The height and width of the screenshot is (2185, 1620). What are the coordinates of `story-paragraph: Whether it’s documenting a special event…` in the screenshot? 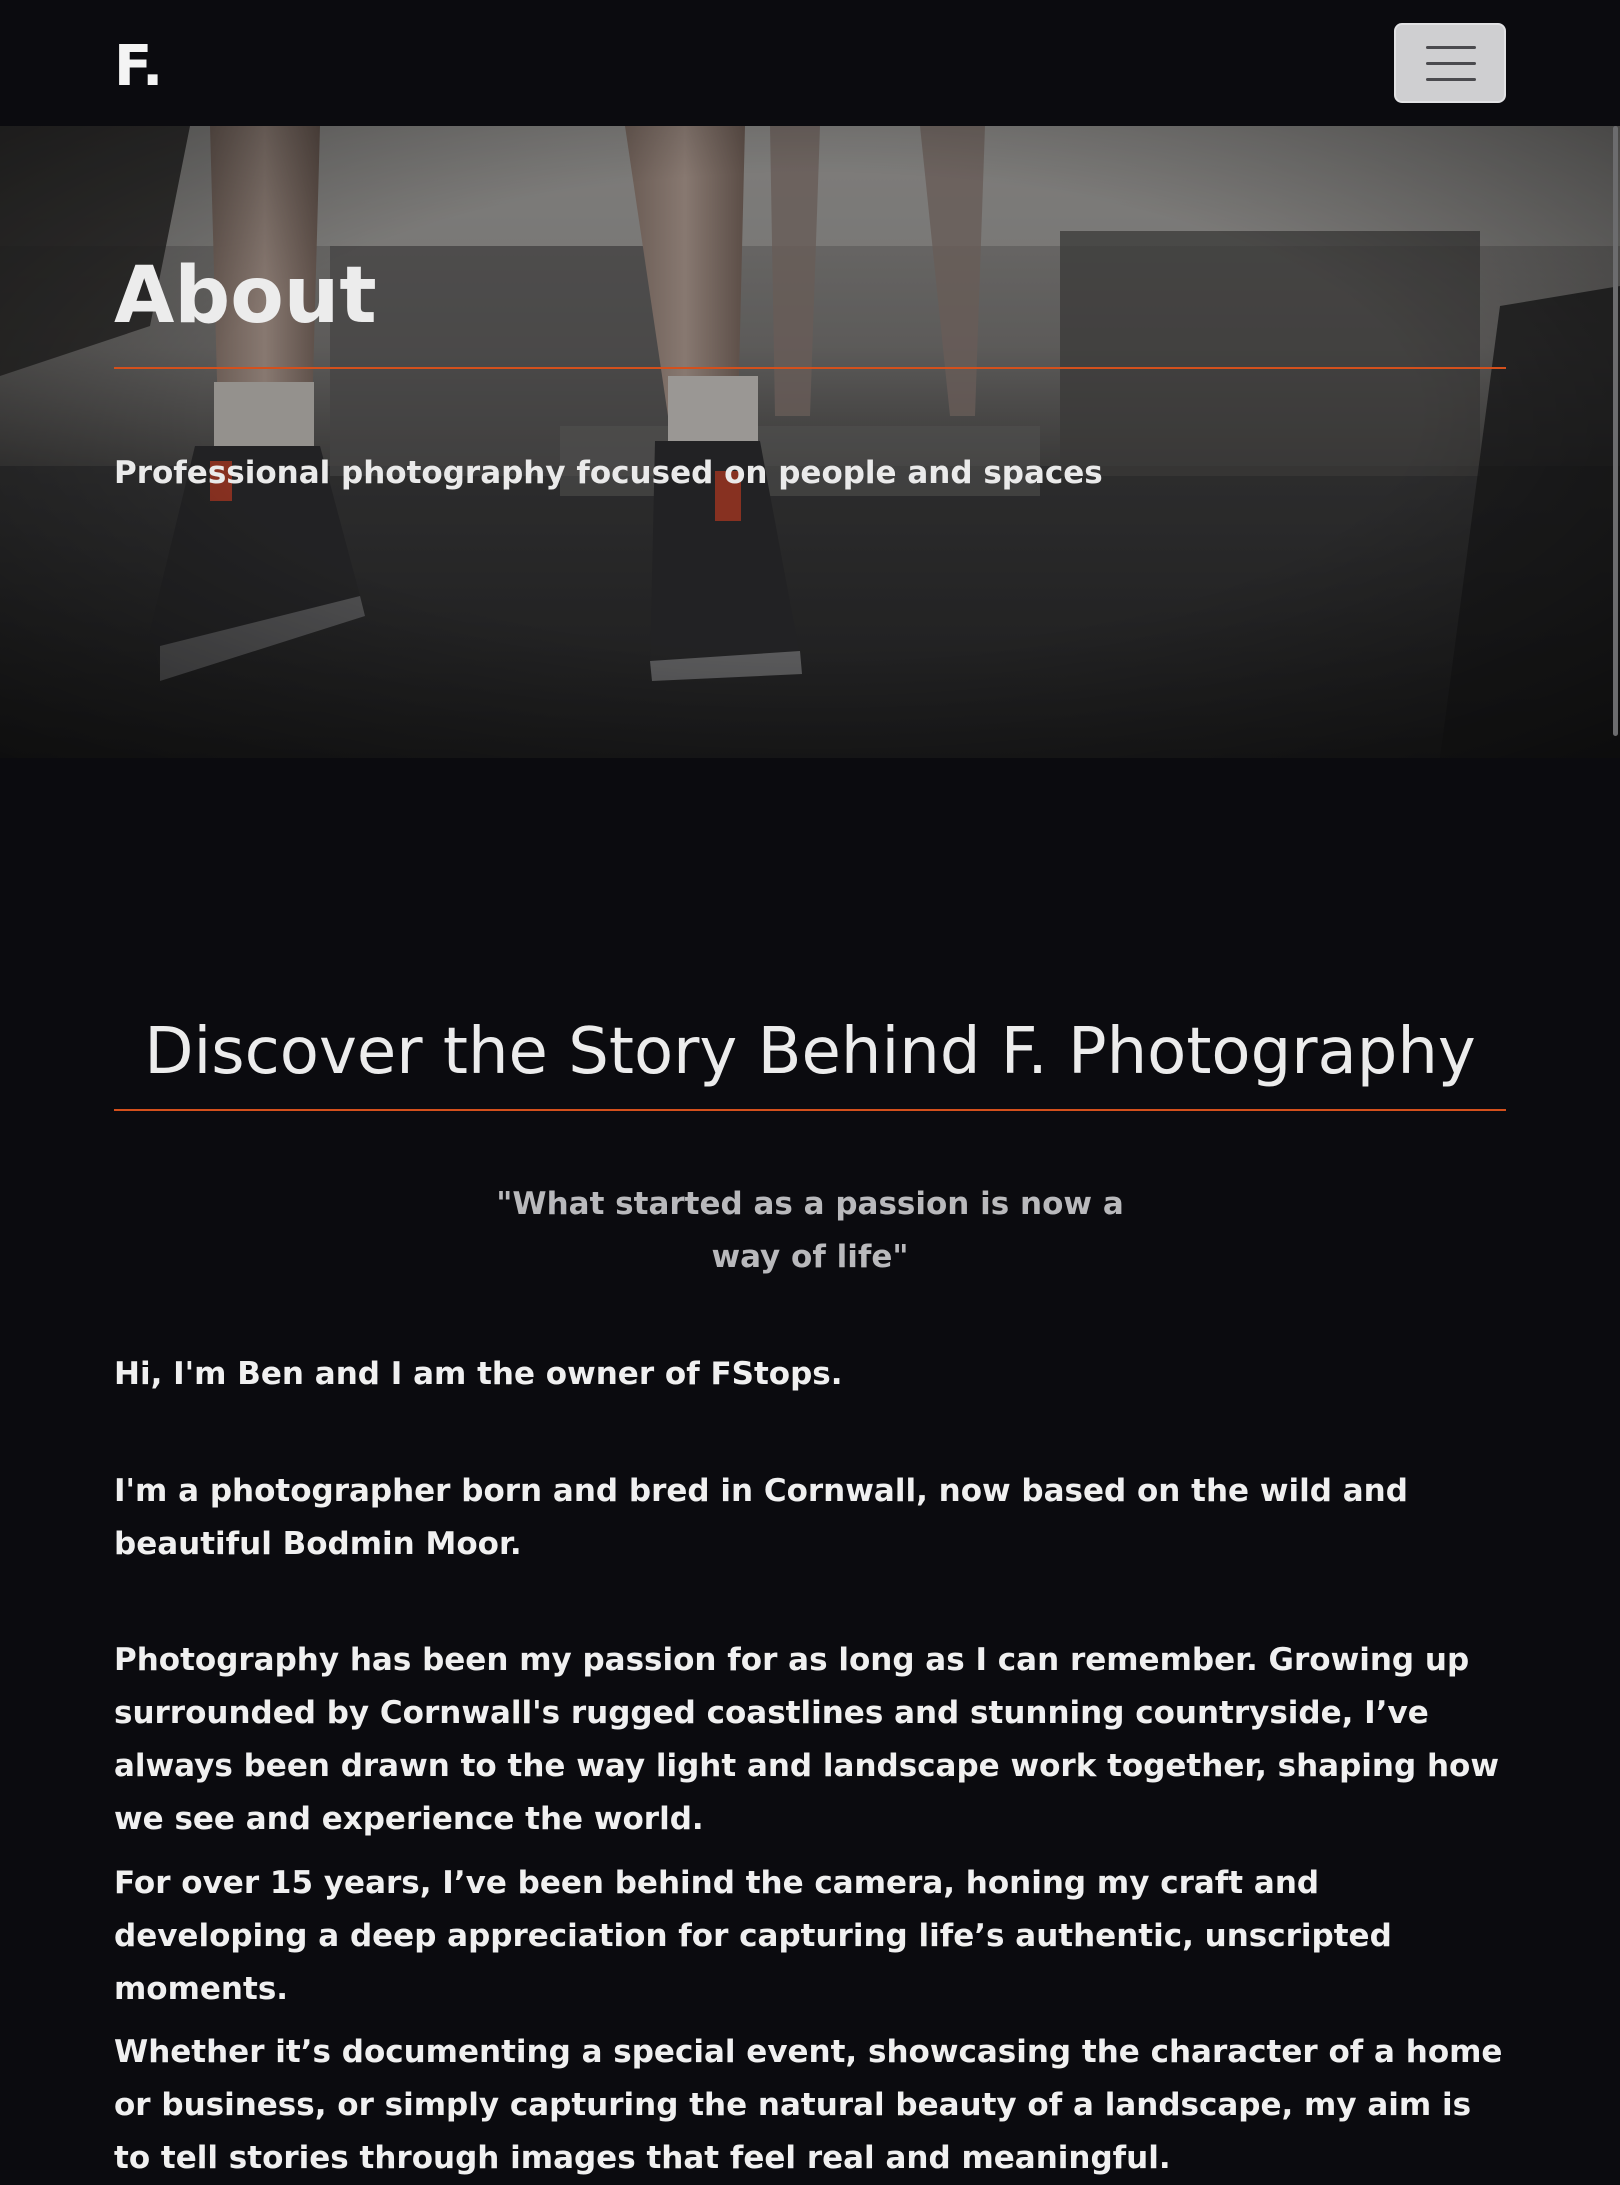 It's located at (808, 2105).